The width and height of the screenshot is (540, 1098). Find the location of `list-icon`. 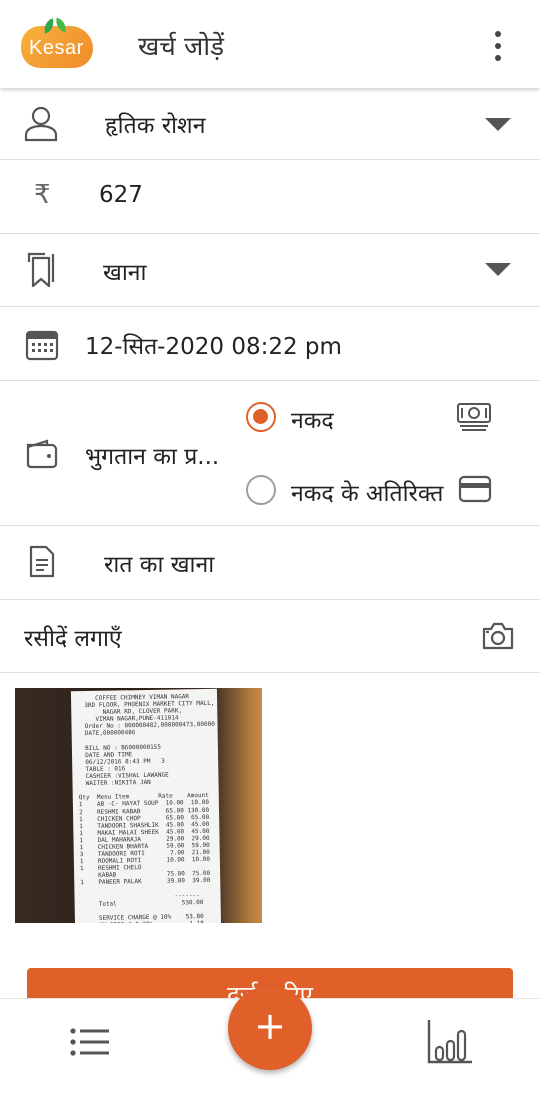

list-icon is located at coordinates (90, 1042).